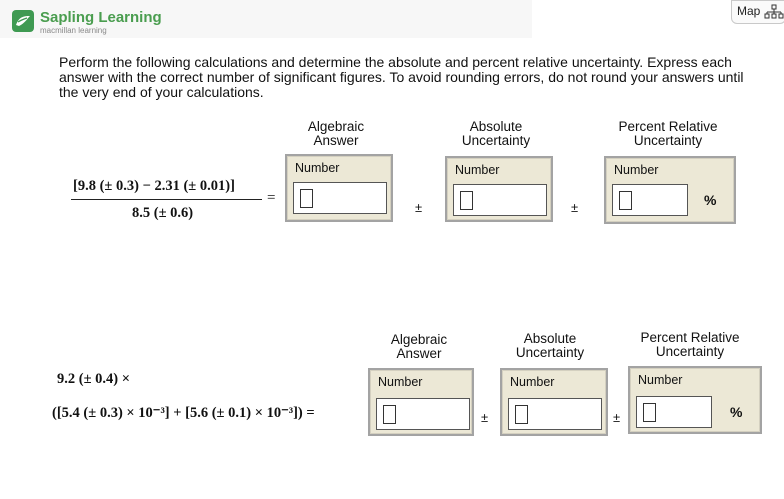  Describe the element at coordinates (500, 200) in the screenshot. I see `p1-absolute-input` at that location.